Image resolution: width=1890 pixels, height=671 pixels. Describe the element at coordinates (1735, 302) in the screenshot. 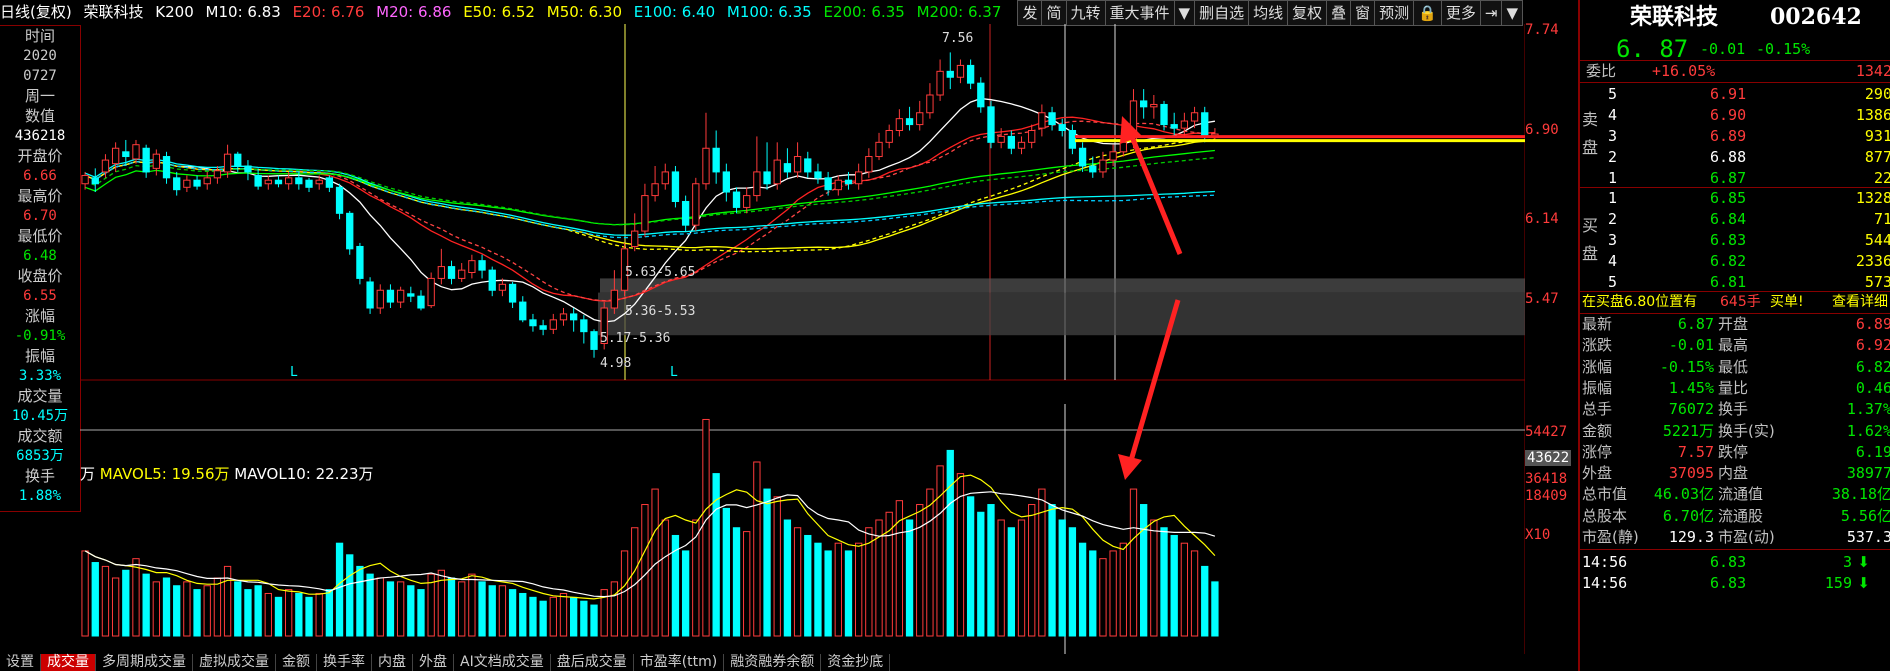

I see `order-notice: 在买盘6.80位置有 645手 买单! 查看详细` at that location.